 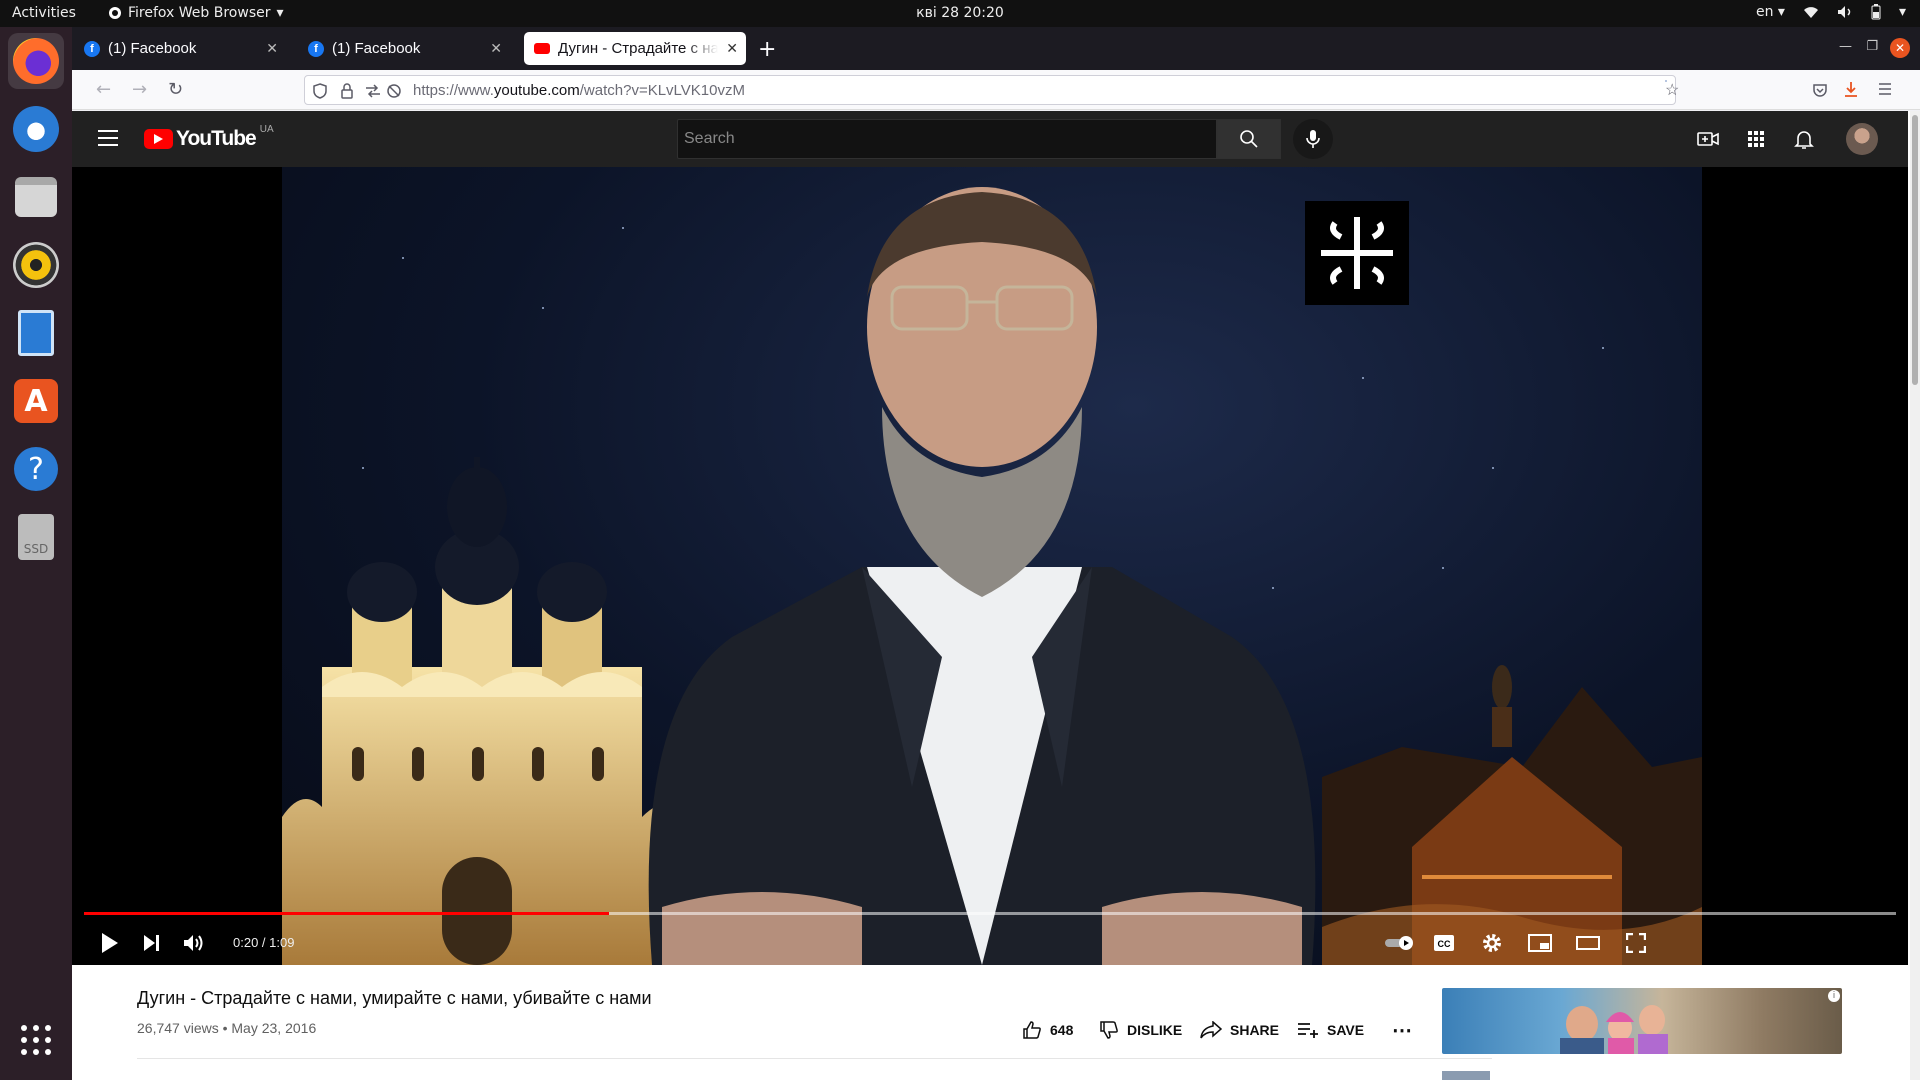 What do you see at coordinates (990, 913) in the screenshot?
I see `progress-bar` at bounding box center [990, 913].